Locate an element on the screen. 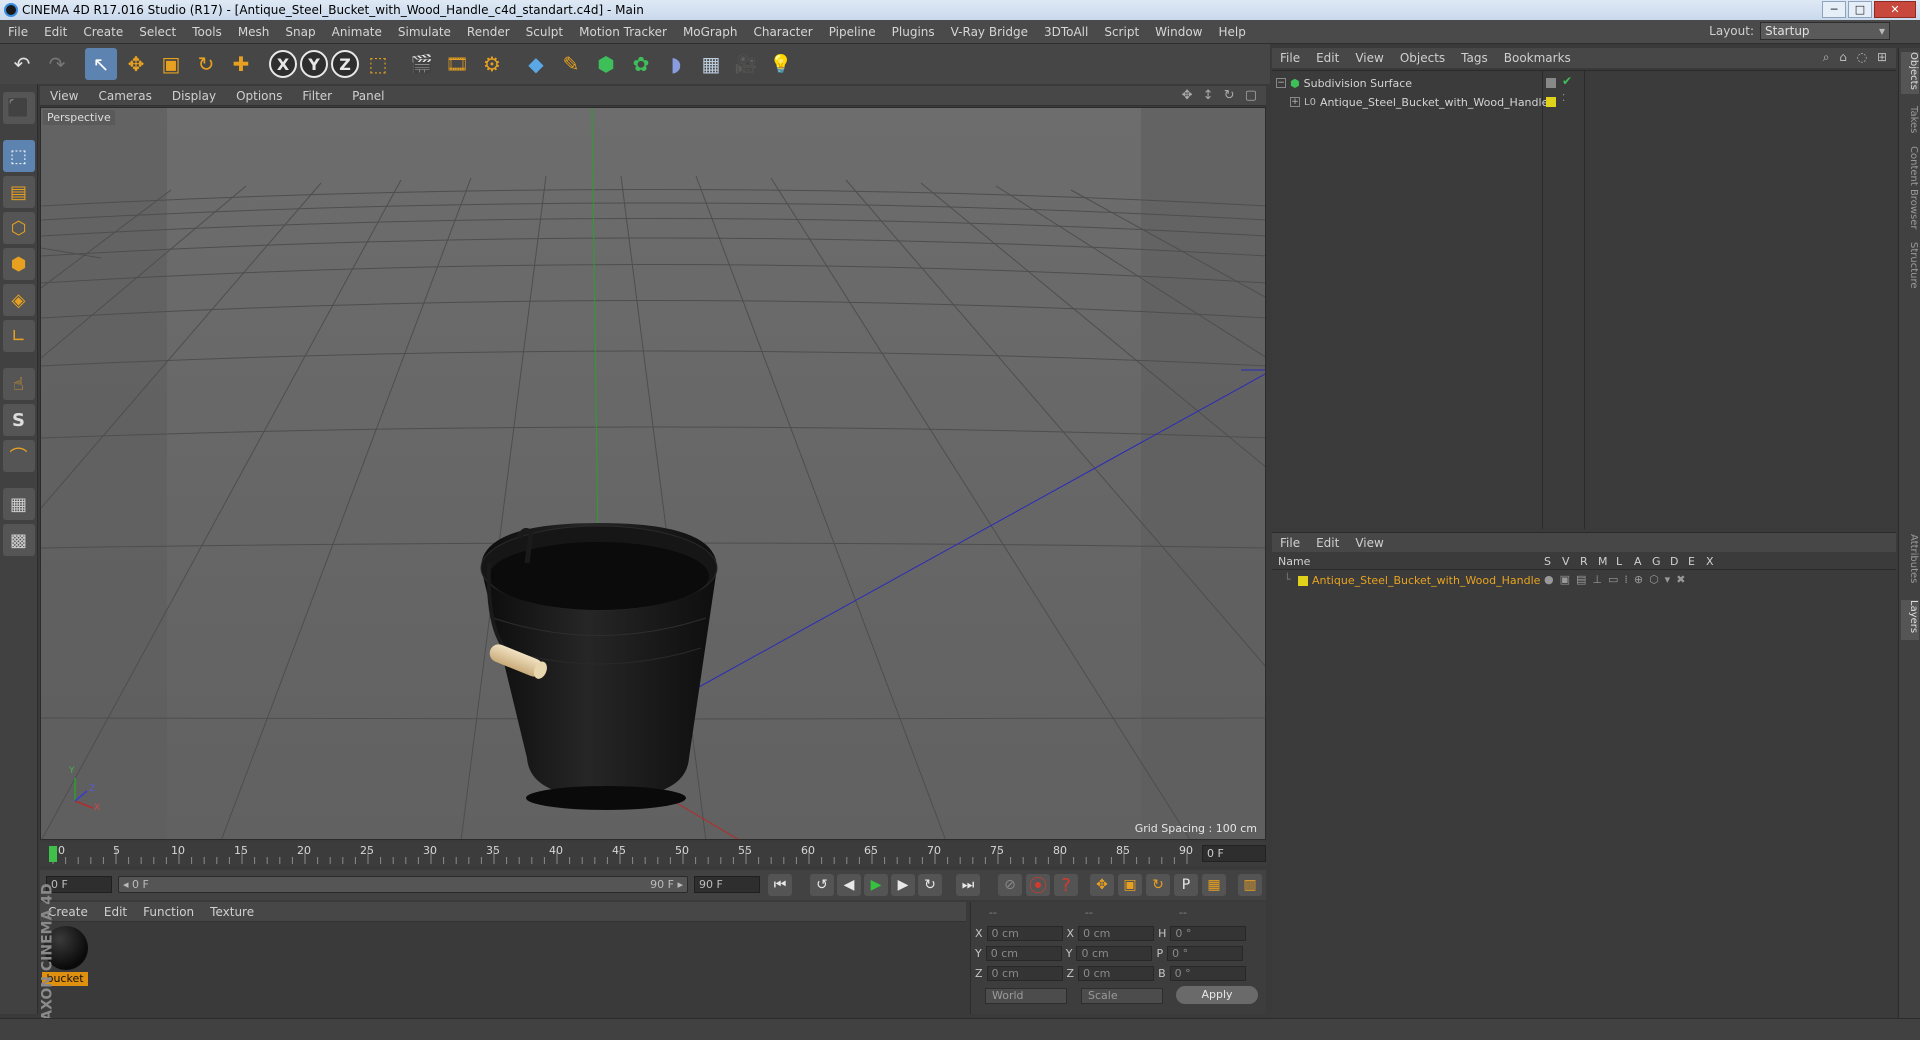  deformer-icon: ◗ is located at coordinates (676, 64).